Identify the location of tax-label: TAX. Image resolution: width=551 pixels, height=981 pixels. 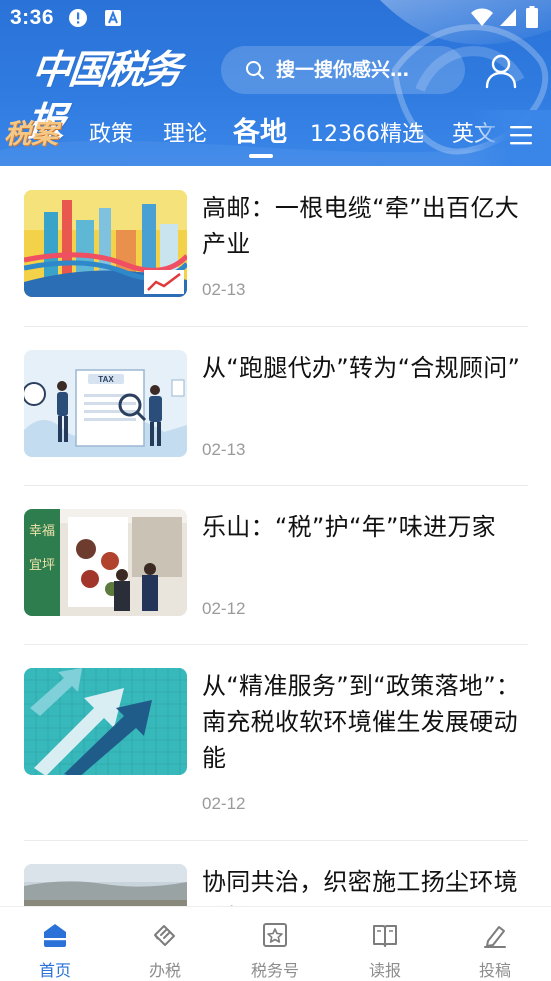
(106, 379).